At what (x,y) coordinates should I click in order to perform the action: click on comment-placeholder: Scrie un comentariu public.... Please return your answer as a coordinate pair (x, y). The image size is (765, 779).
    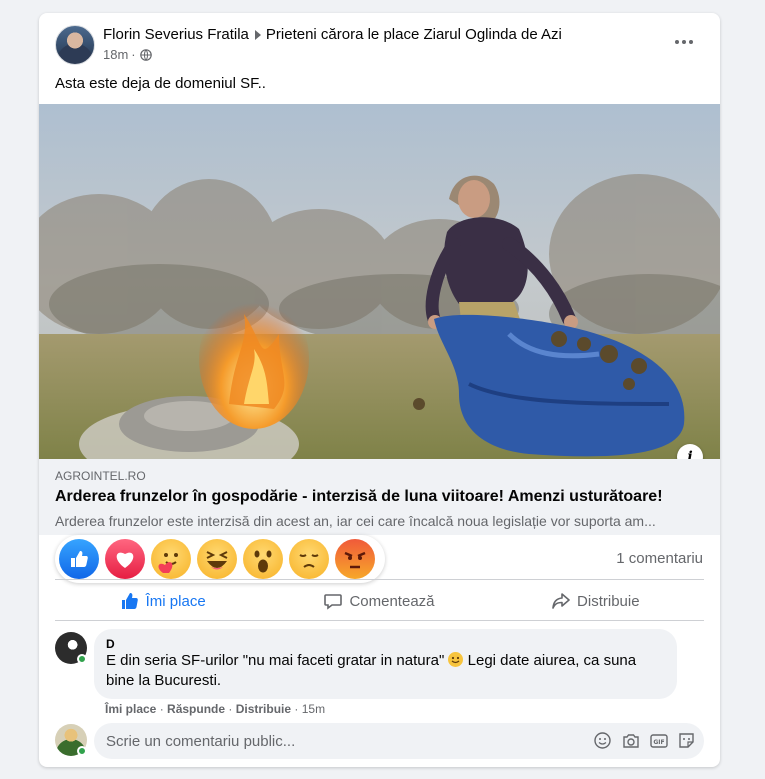
    Looking at the image, I should click on (201, 741).